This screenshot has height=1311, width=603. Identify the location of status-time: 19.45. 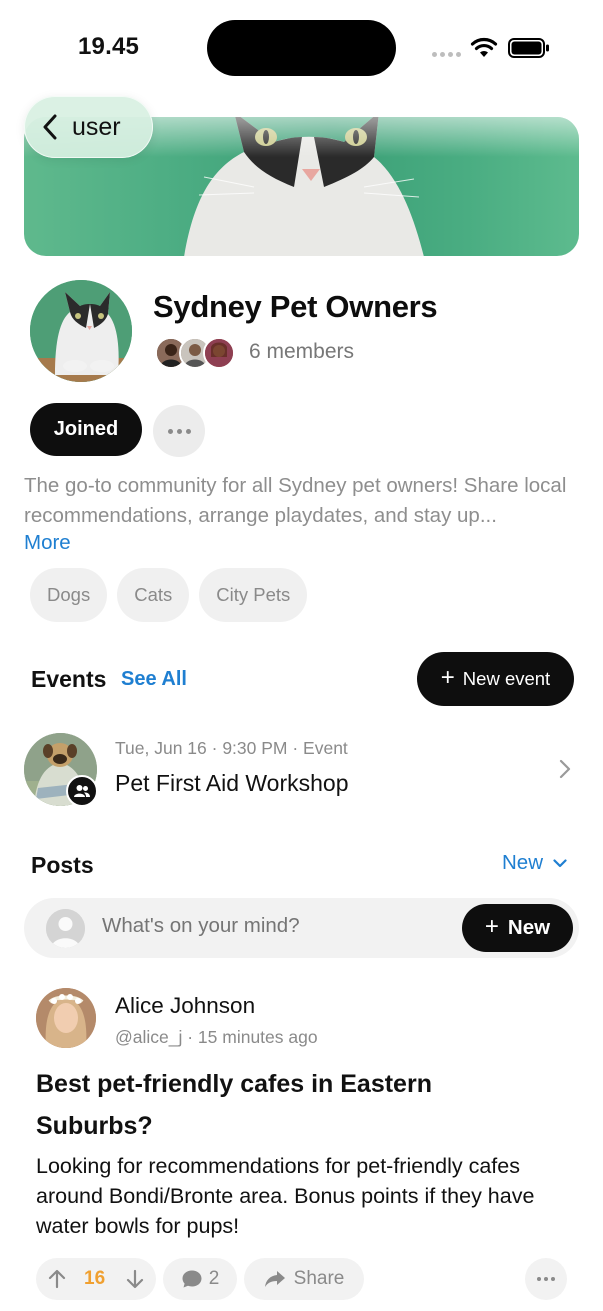
(109, 46).